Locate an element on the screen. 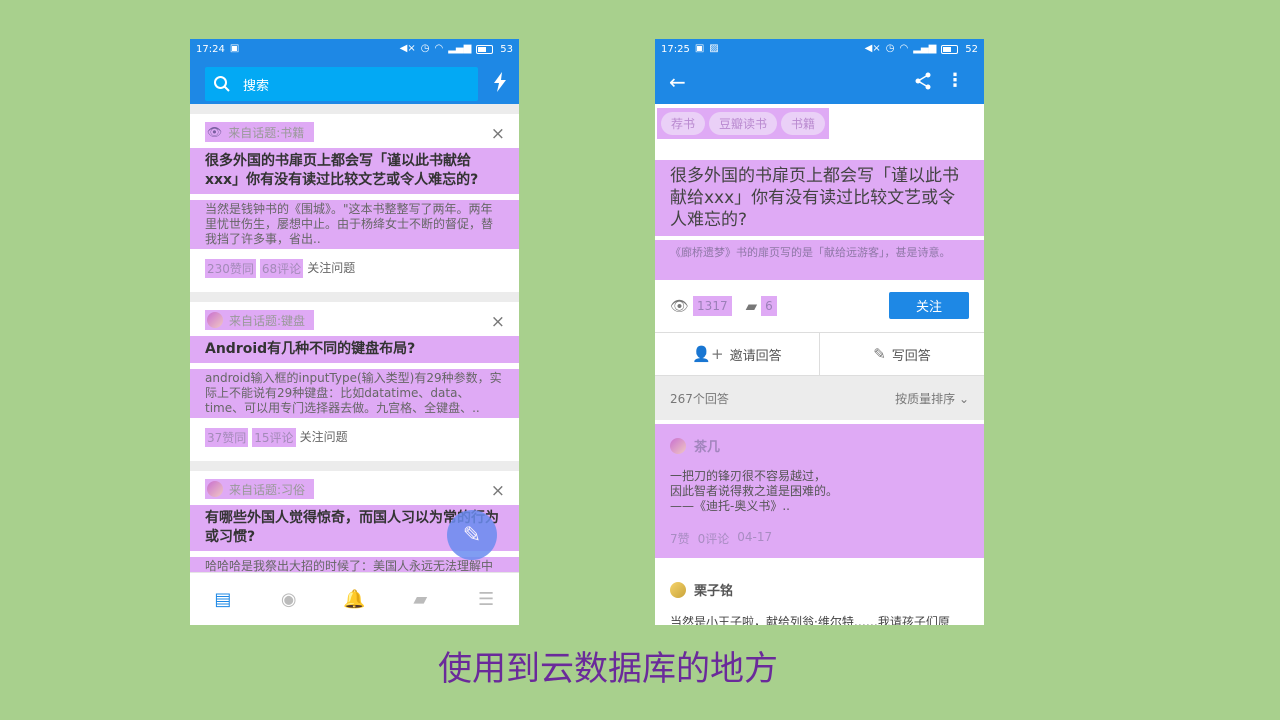 Image resolution: width=1280 pixels, height=720 pixels. battery-level: 53 is located at coordinates (506, 49).